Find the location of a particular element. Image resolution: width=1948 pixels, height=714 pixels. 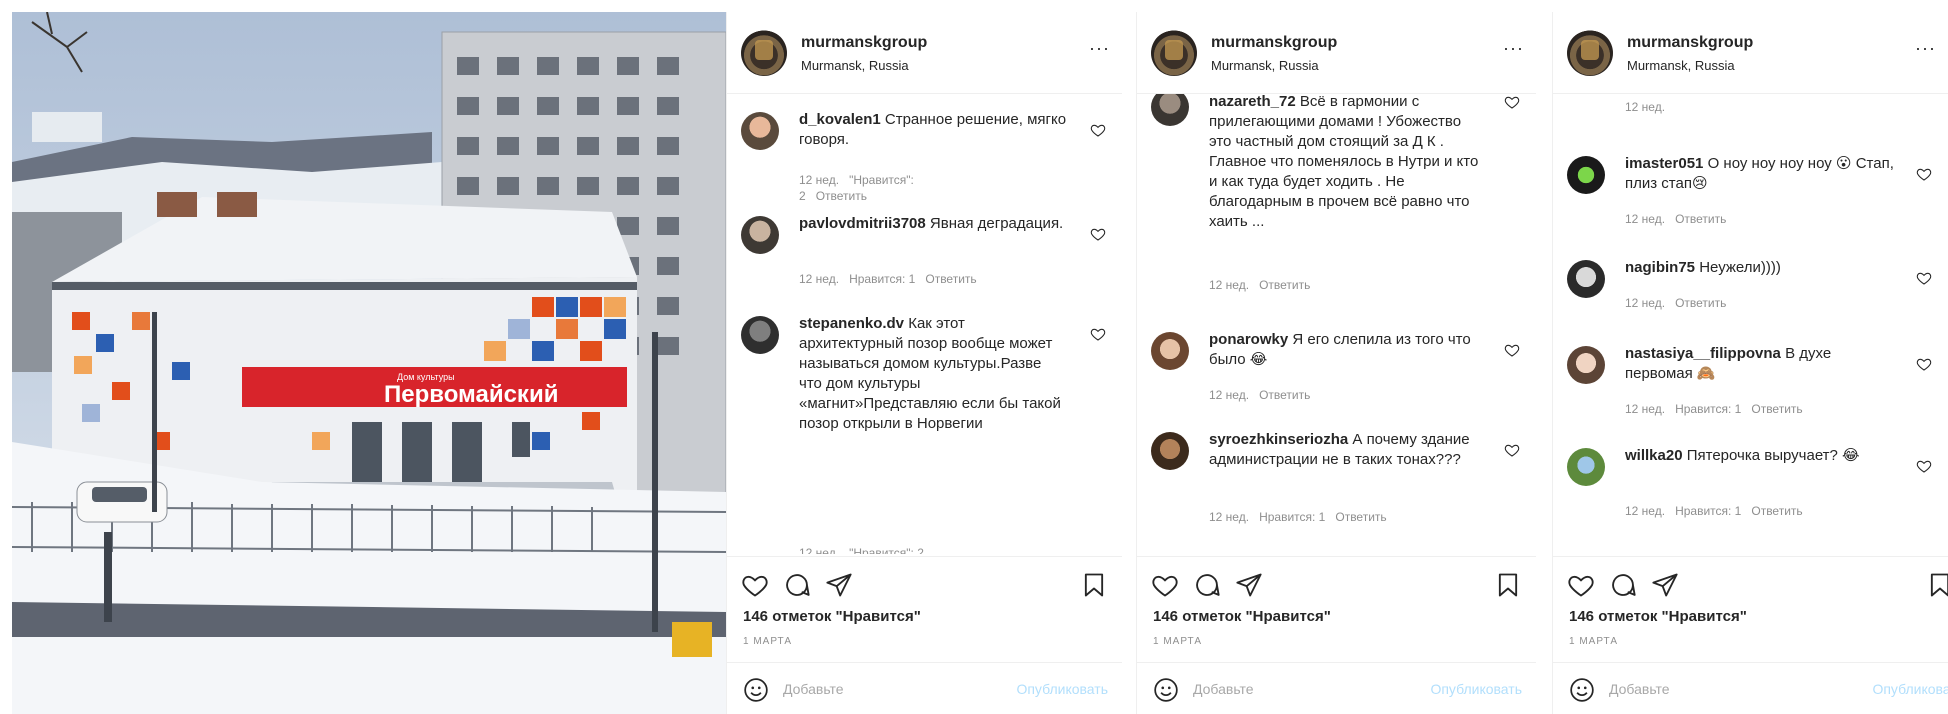

comment-username: stepanenko.dv is located at coordinates (851, 323).